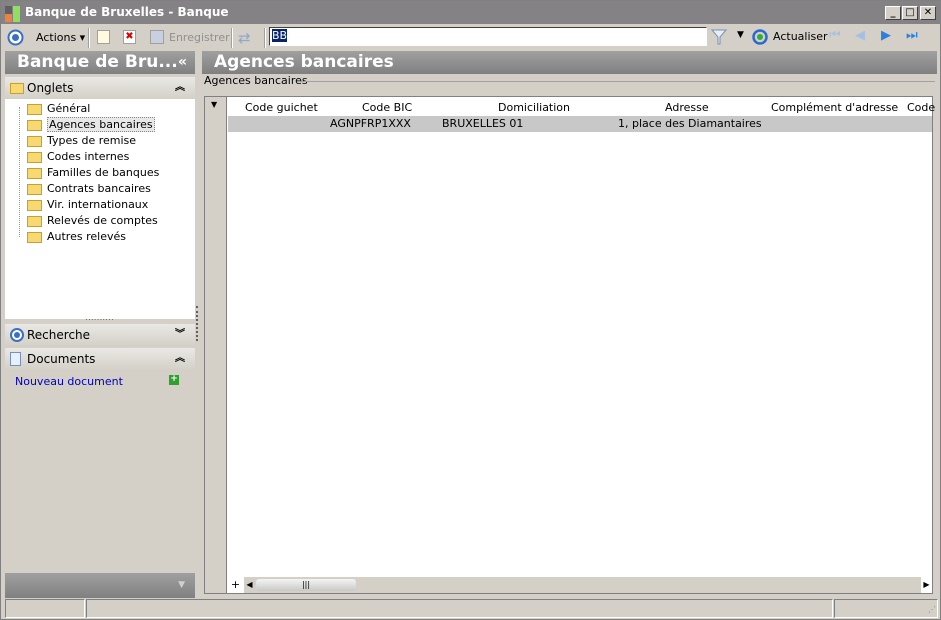  Describe the element at coordinates (488, 36) in the screenshot. I see `search-input: BB` at that location.